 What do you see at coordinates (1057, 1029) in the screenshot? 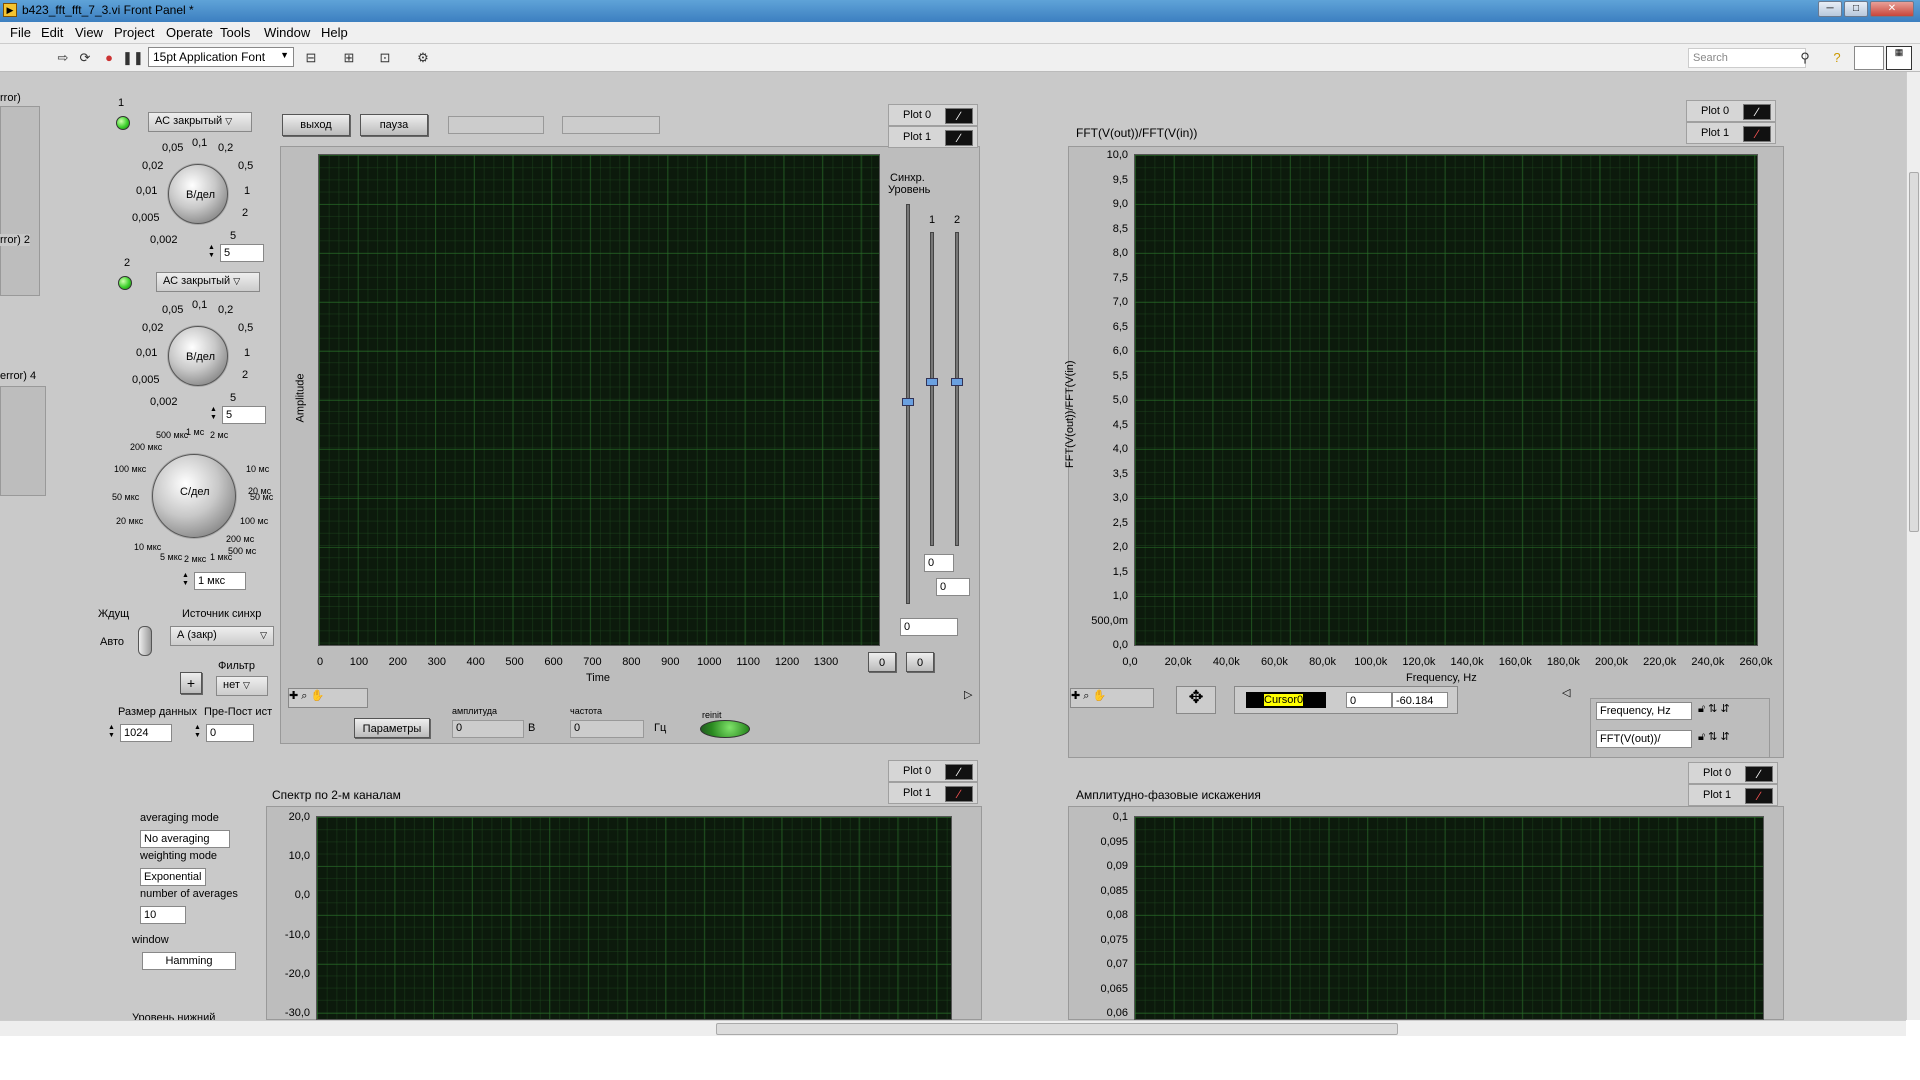
I see `horizontal-scroll-thumb` at bounding box center [1057, 1029].